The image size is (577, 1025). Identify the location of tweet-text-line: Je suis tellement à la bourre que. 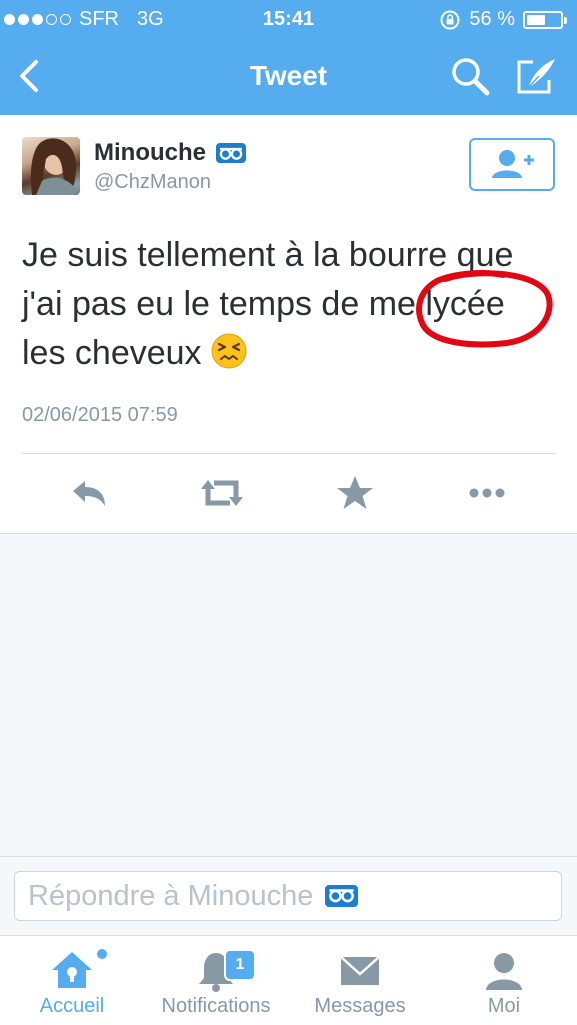
(268, 255).